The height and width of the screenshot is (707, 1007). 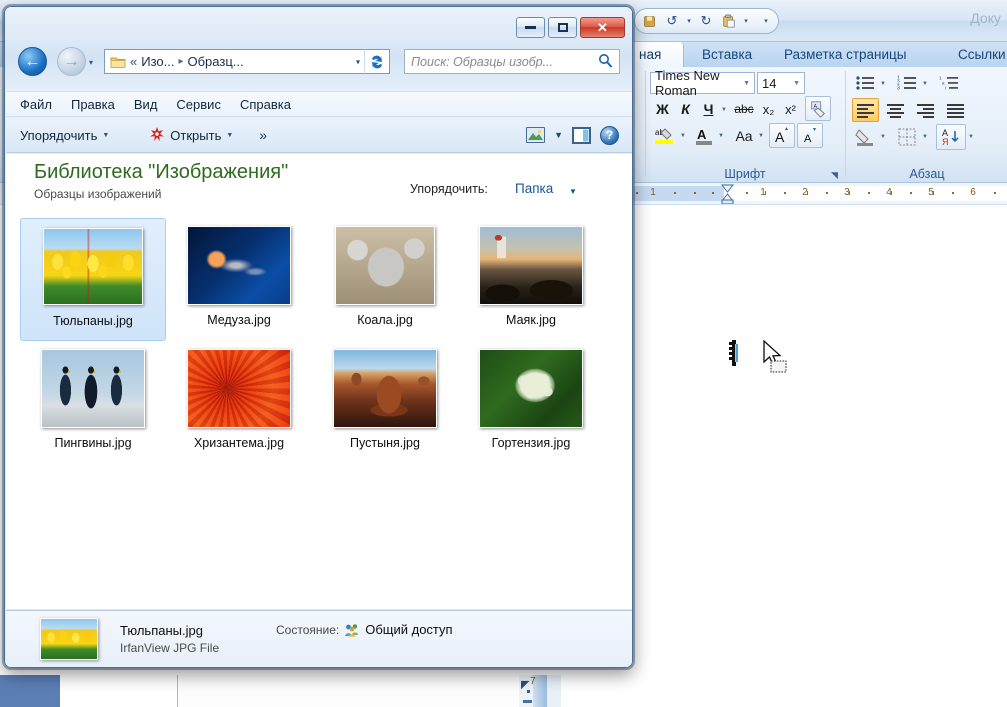 I want to click on italic-button: К, so click(x=685, y=109).